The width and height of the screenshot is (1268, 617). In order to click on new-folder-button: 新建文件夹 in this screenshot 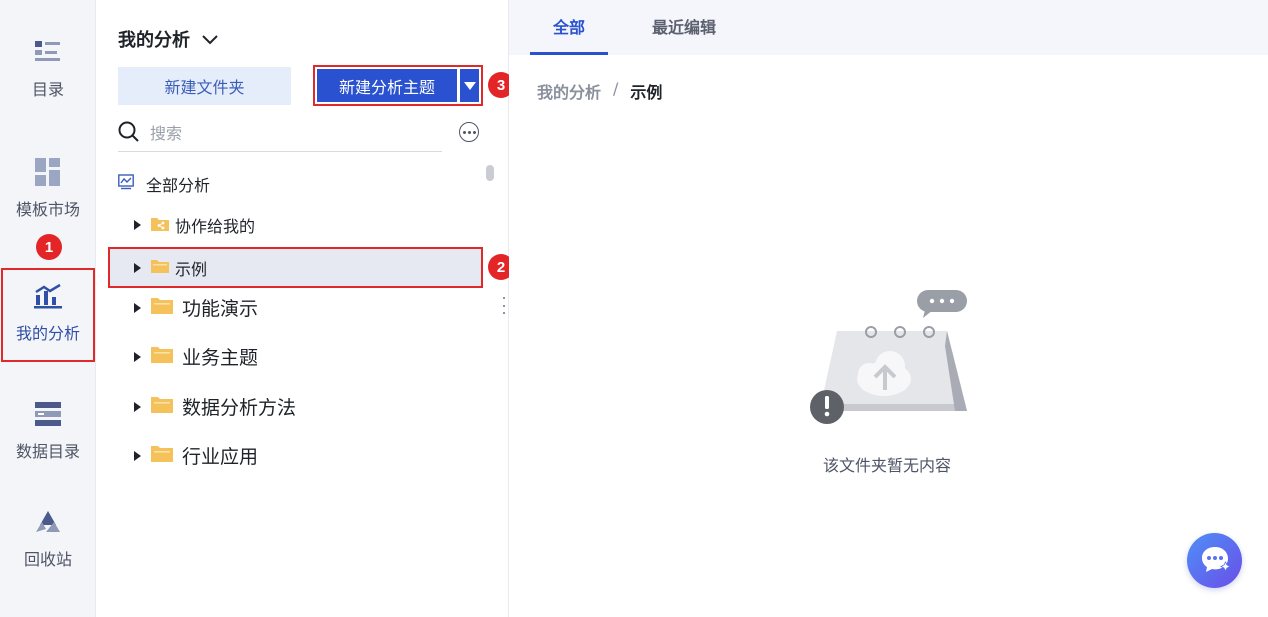, I will do `click(204, 86)`.